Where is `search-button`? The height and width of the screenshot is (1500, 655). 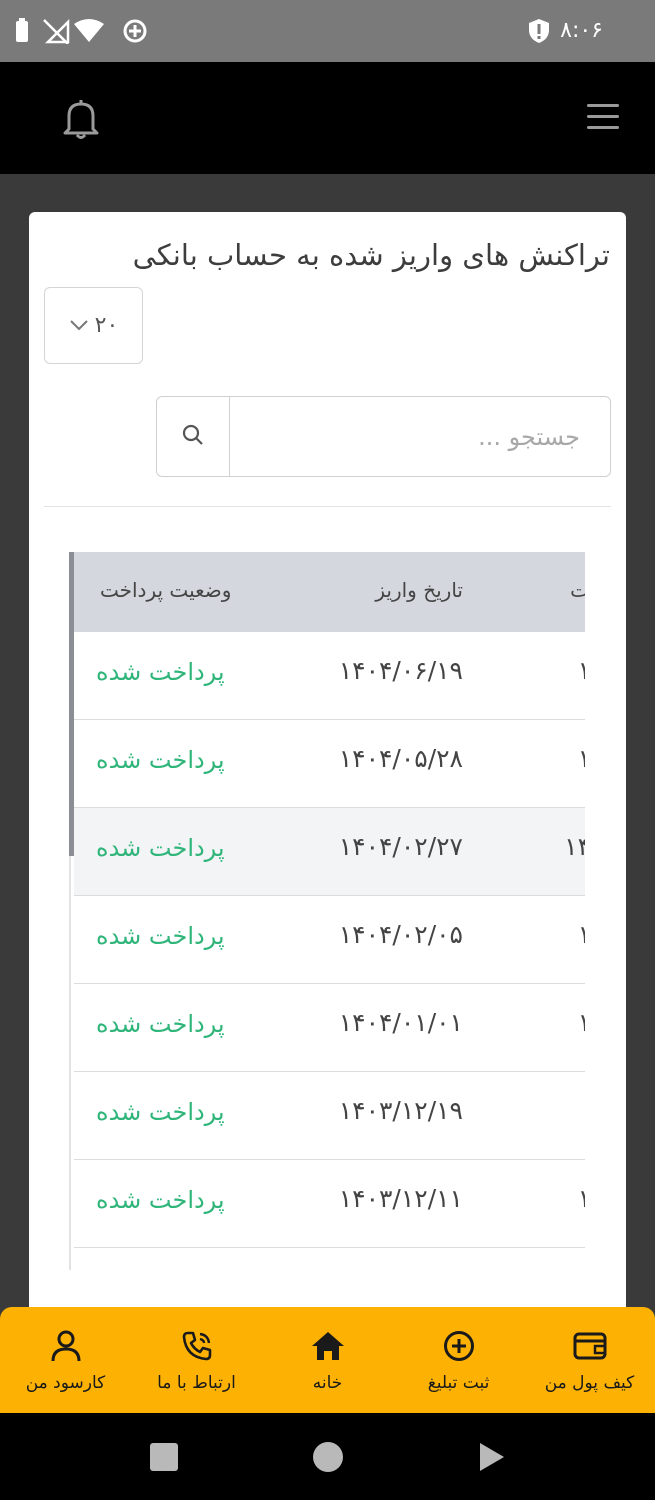 search-button is located at coordinates (193, 436).